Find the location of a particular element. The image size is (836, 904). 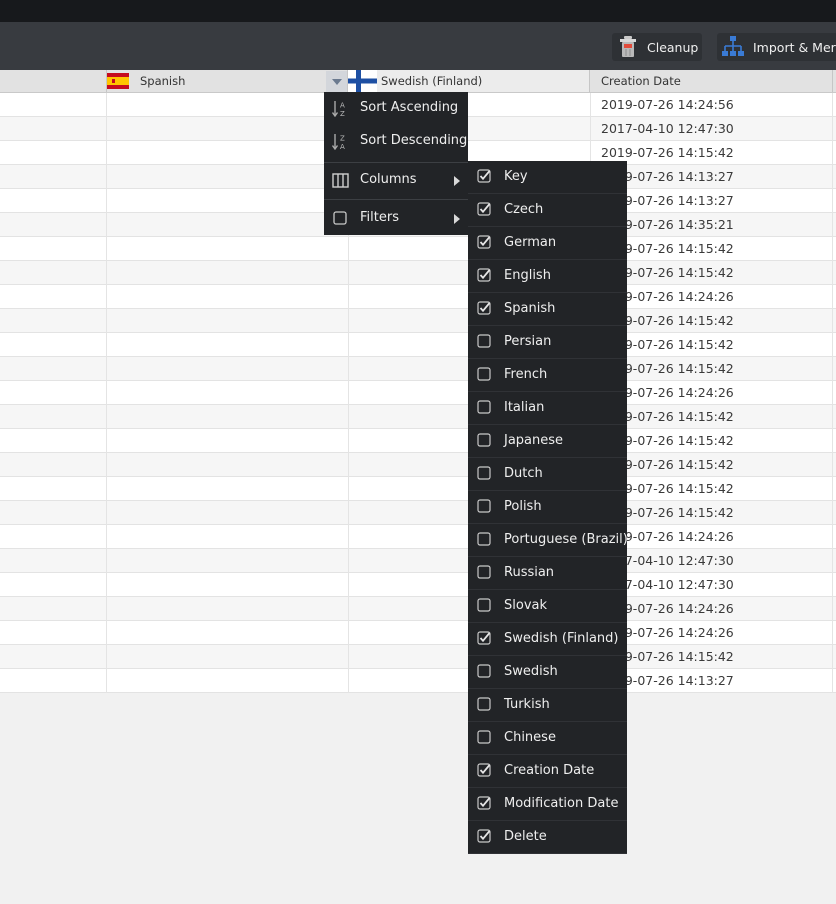

import-merge-button: Import & Merge is located at coordinates (776, 47).